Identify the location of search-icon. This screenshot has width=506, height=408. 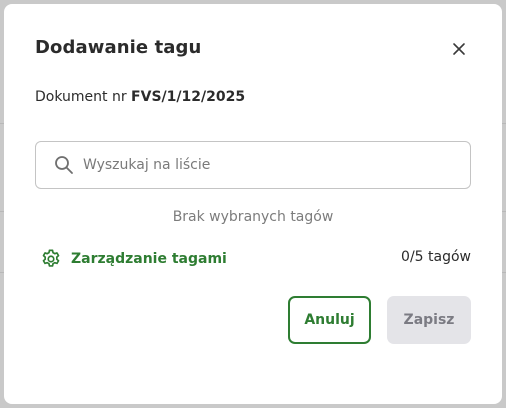
(64, 165).